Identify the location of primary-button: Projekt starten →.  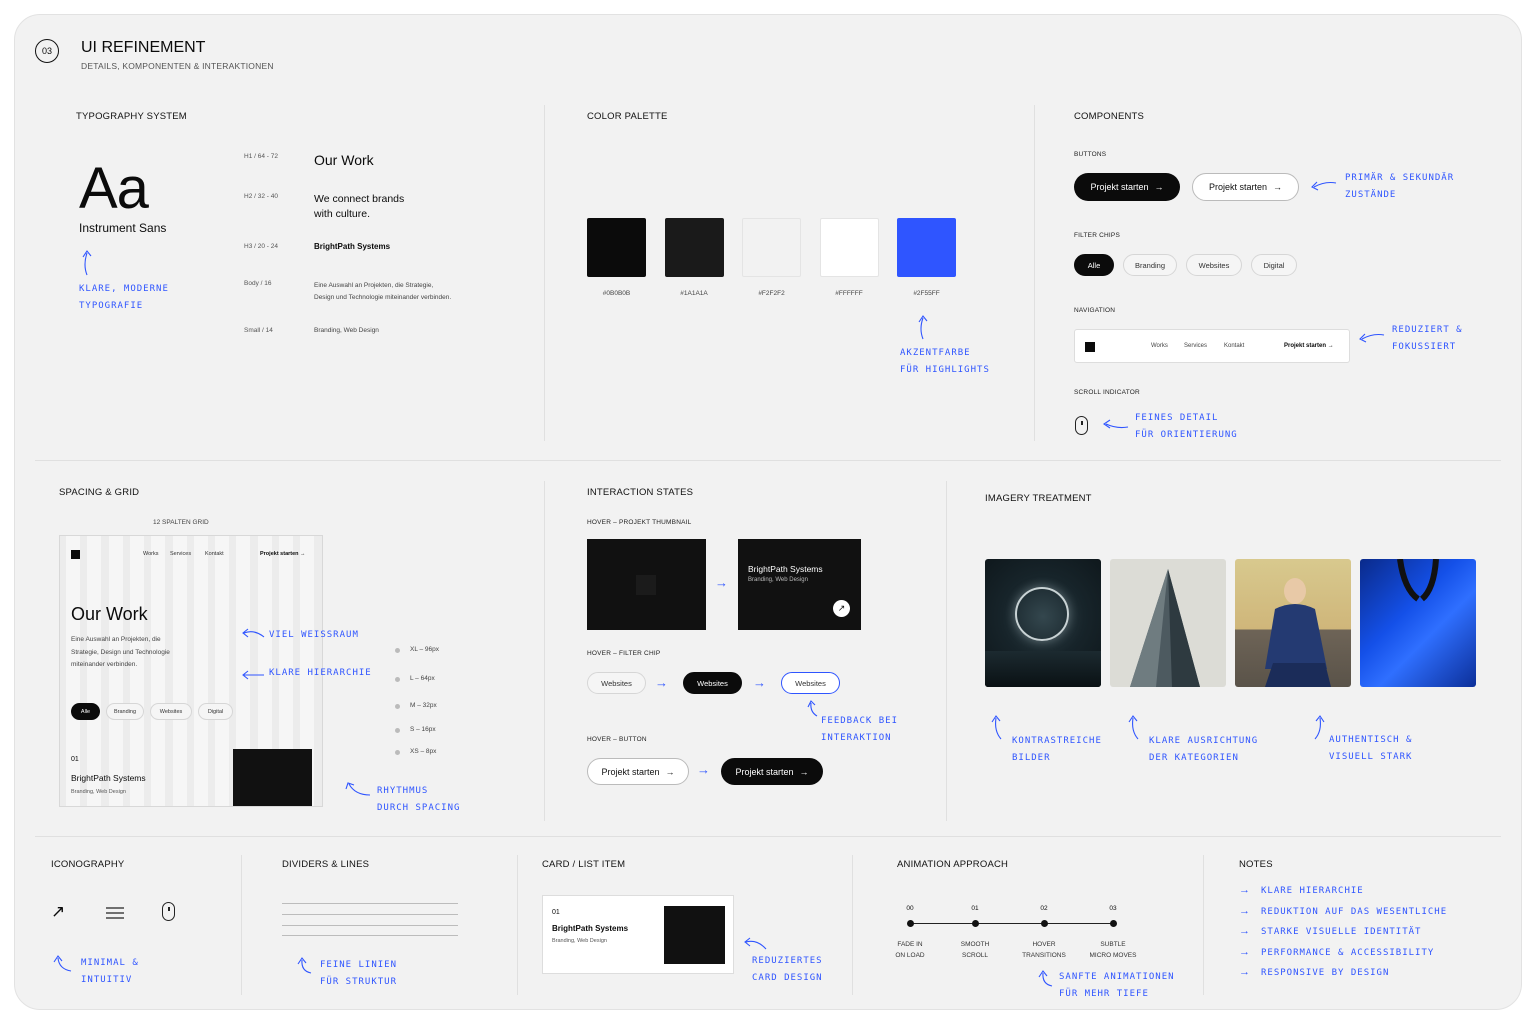
(1127, 187).